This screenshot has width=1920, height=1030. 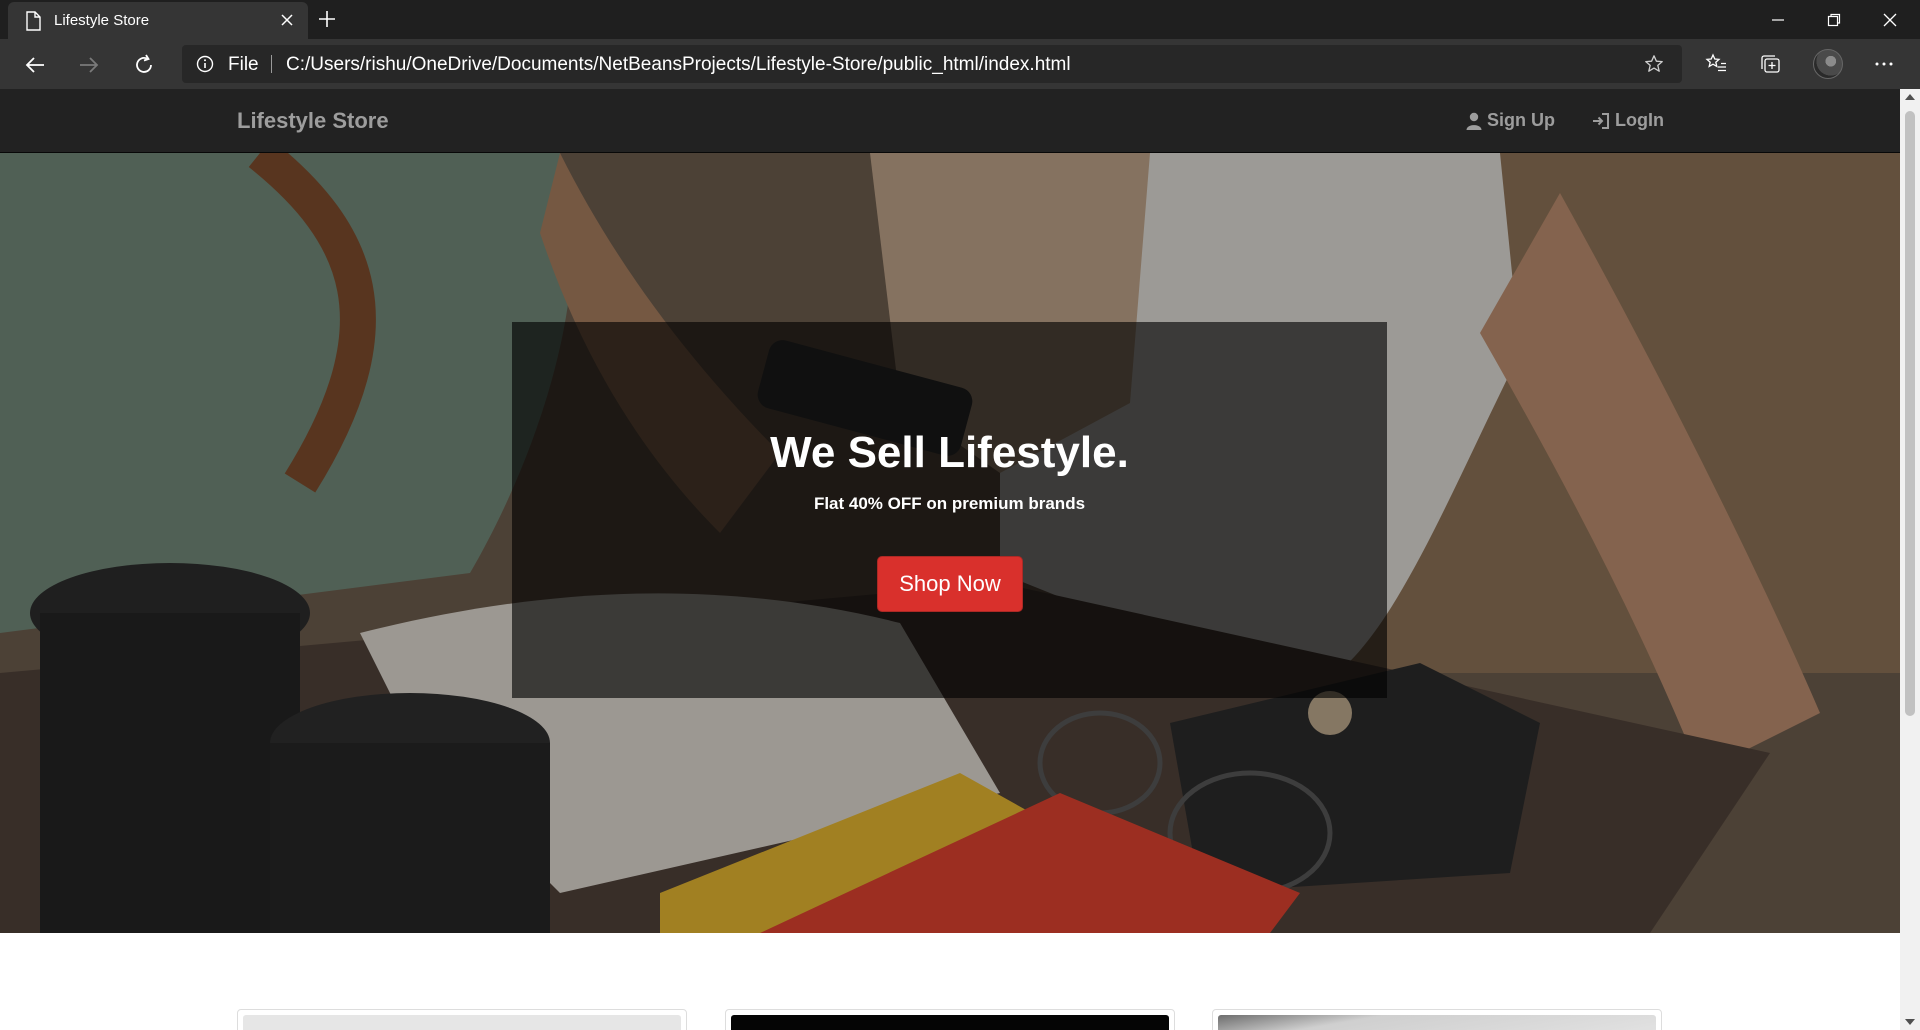 I want to click on minimize-button, so click(x=1778, y=19).